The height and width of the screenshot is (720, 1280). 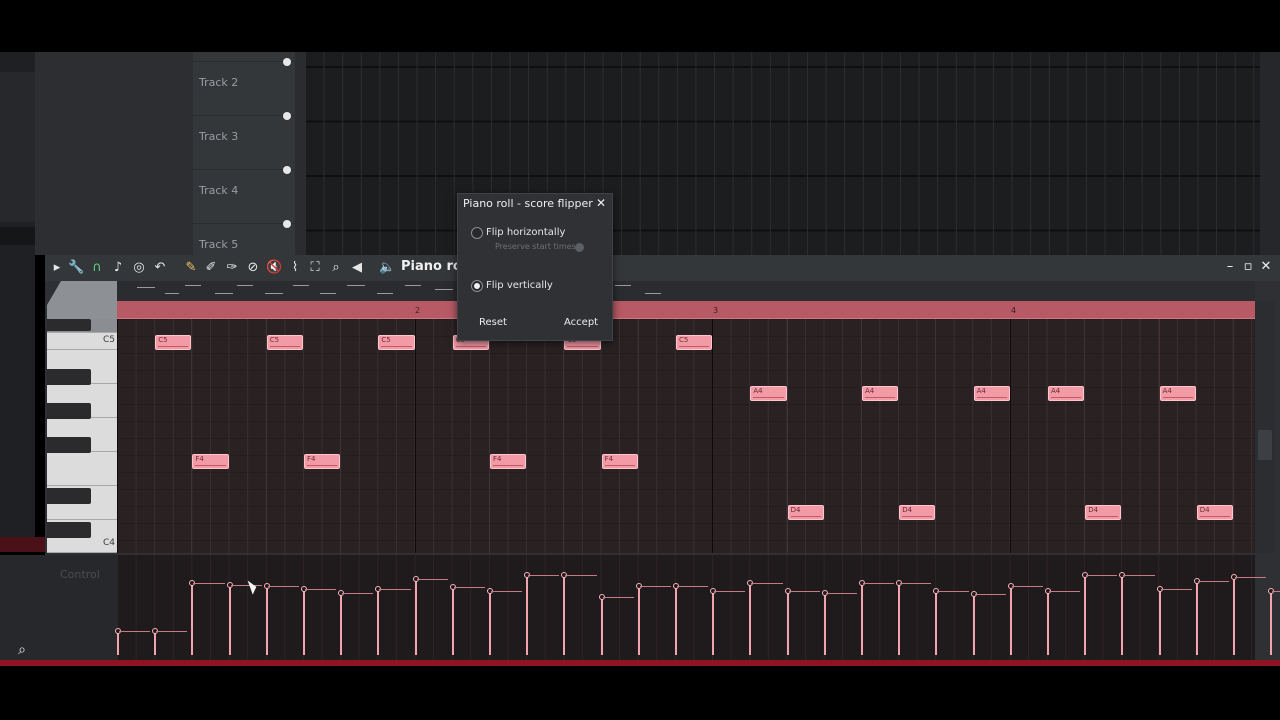 What do you see at coordinates (1230, 267) in the screenshot?
I see `minimize-icon: –` at bounding box center [1230, 267].